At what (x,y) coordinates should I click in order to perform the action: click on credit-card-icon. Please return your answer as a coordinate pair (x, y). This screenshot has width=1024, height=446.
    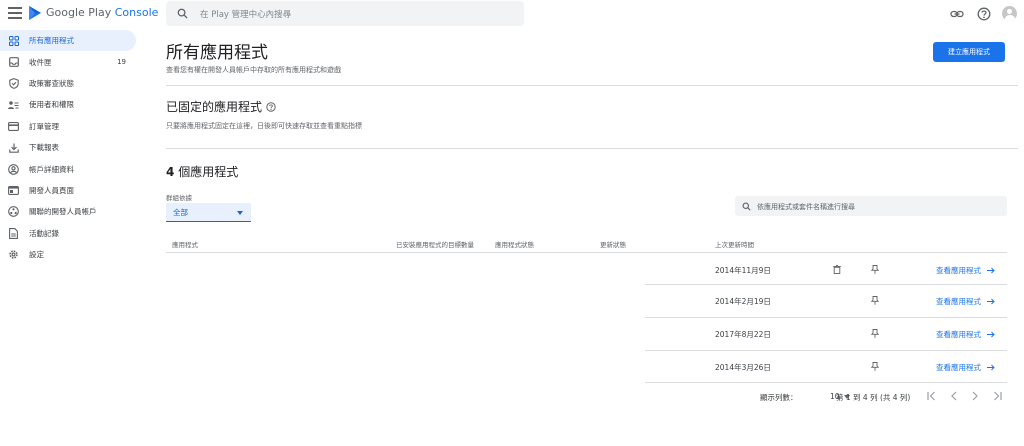
    Looking at the image, I should click on (13, 126).